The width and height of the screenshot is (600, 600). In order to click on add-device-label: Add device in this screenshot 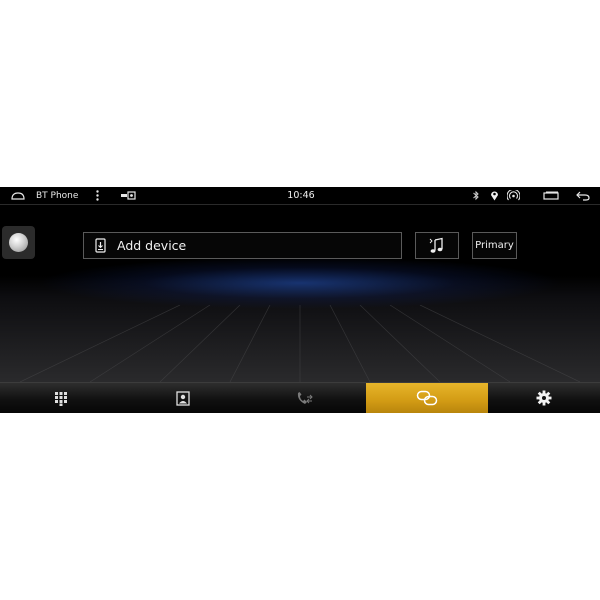, I will do `click(152, 245)`.